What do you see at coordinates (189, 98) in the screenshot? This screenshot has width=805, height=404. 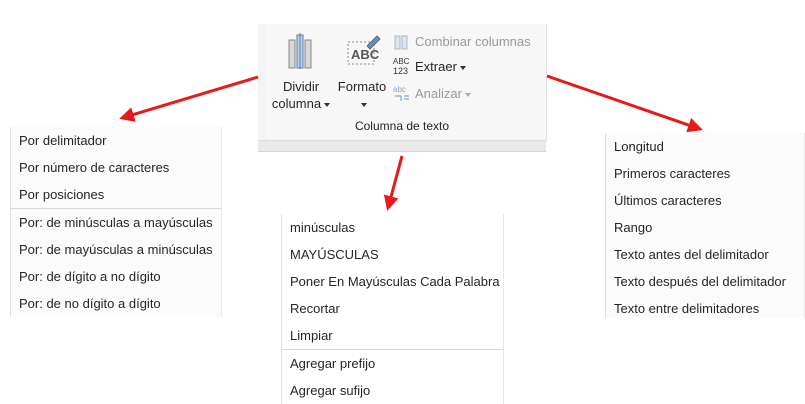 I see `arrow-to-split-menu` at bounding box center [189, 98].